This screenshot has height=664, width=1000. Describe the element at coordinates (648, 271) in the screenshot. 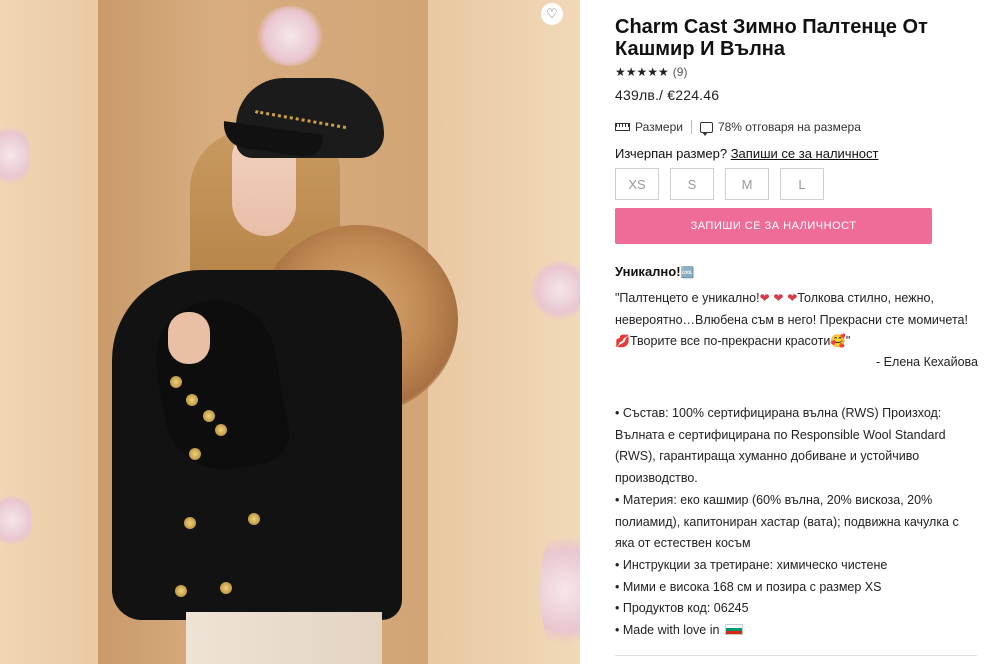

I see `heading-text: Уникално!` at that location.